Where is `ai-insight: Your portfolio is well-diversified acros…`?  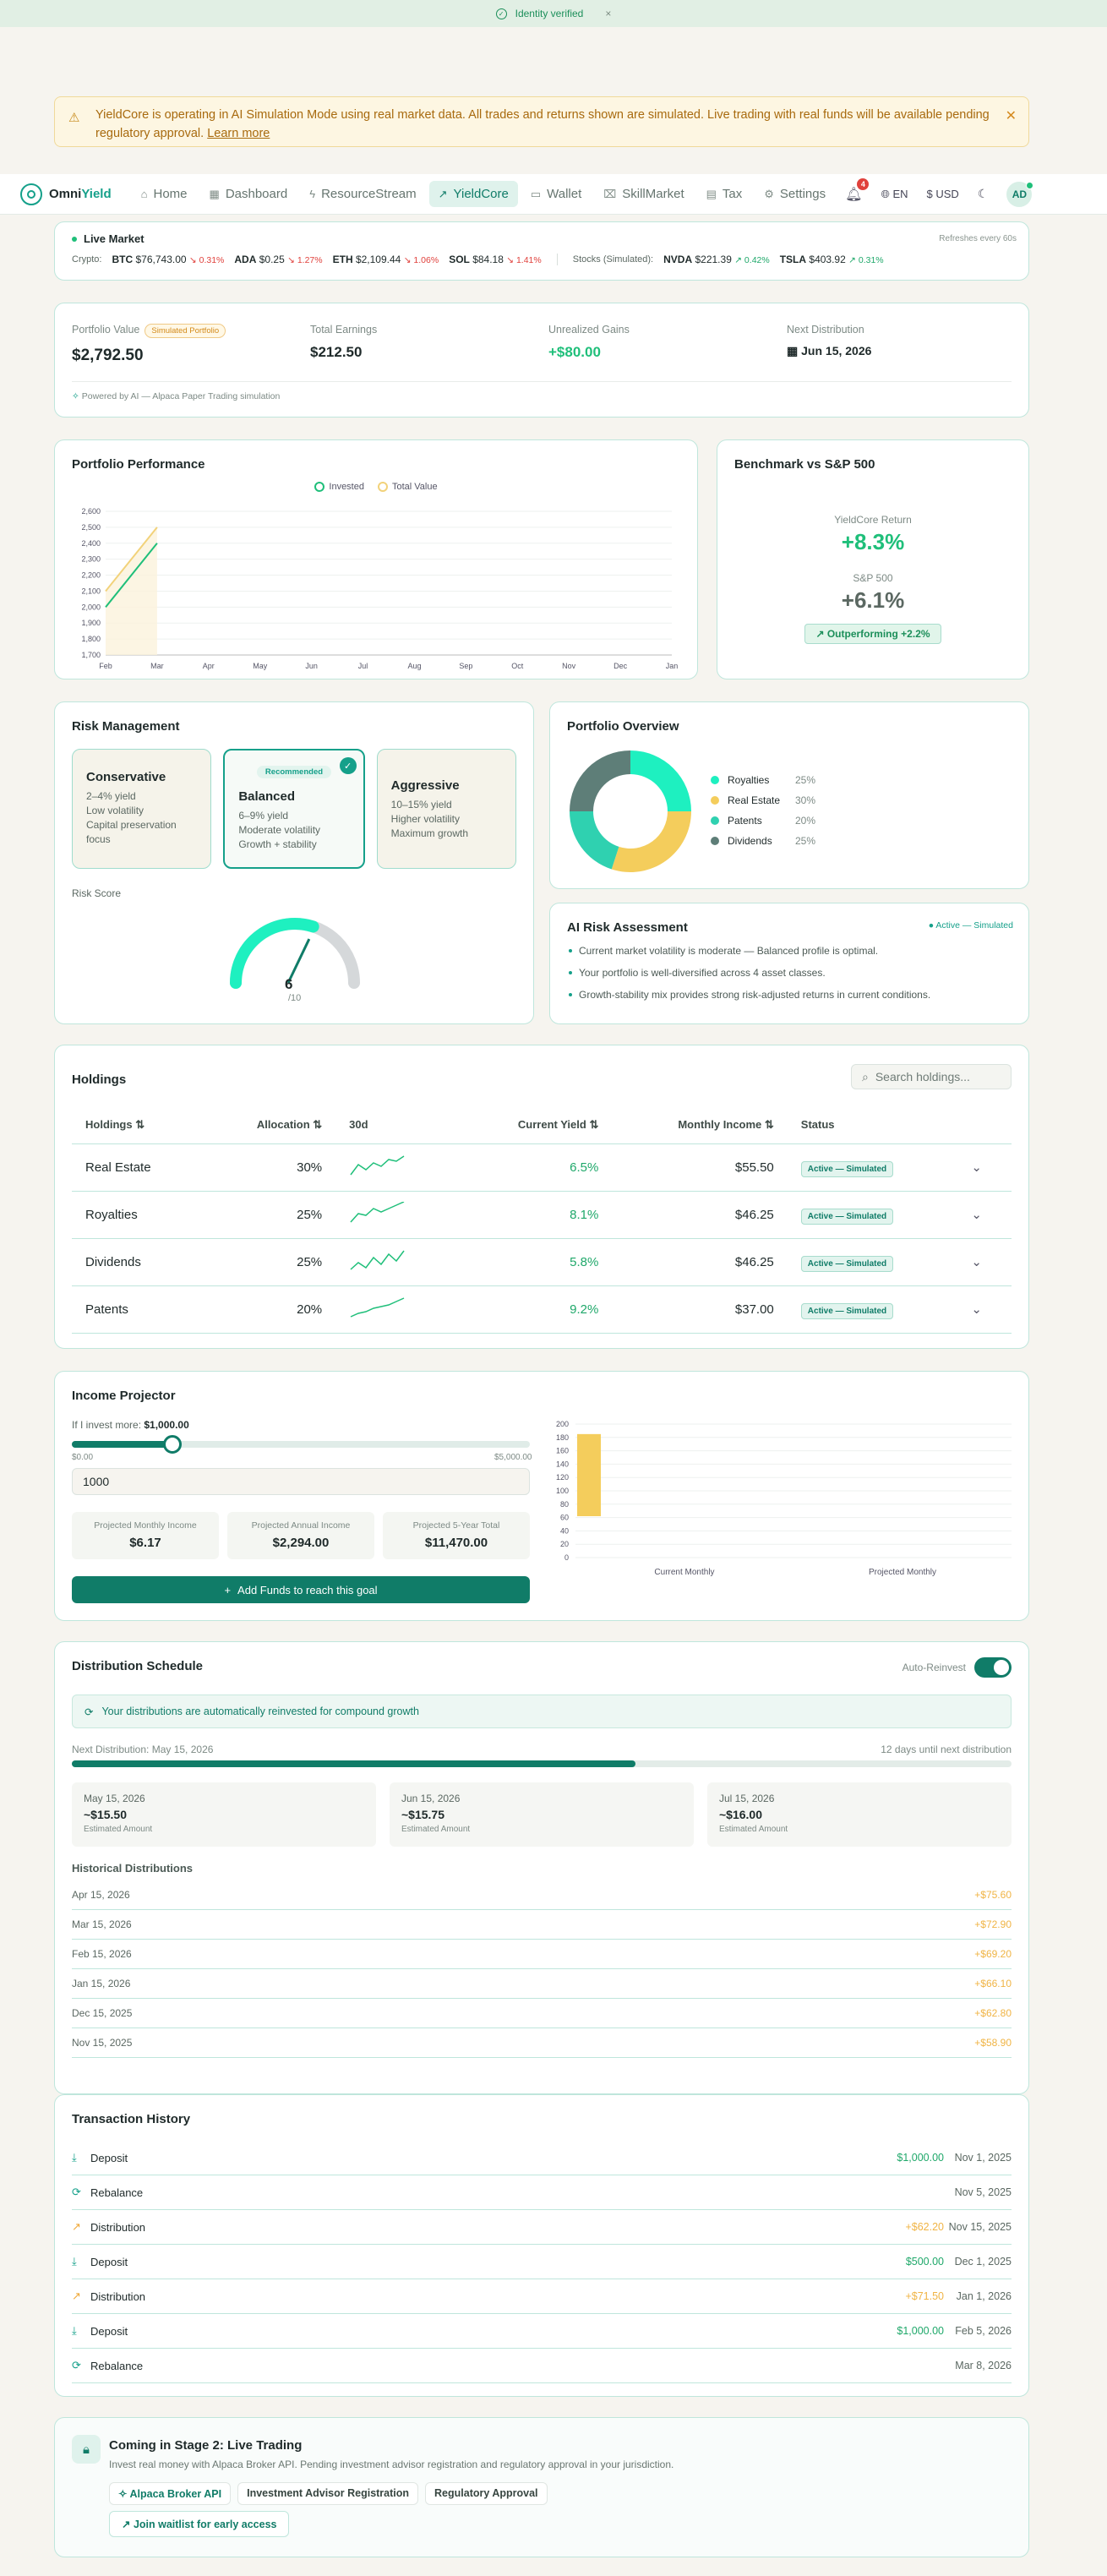
ai-insight: Your portfolio is well-diversified acros… is located at coordinates (790, 978).